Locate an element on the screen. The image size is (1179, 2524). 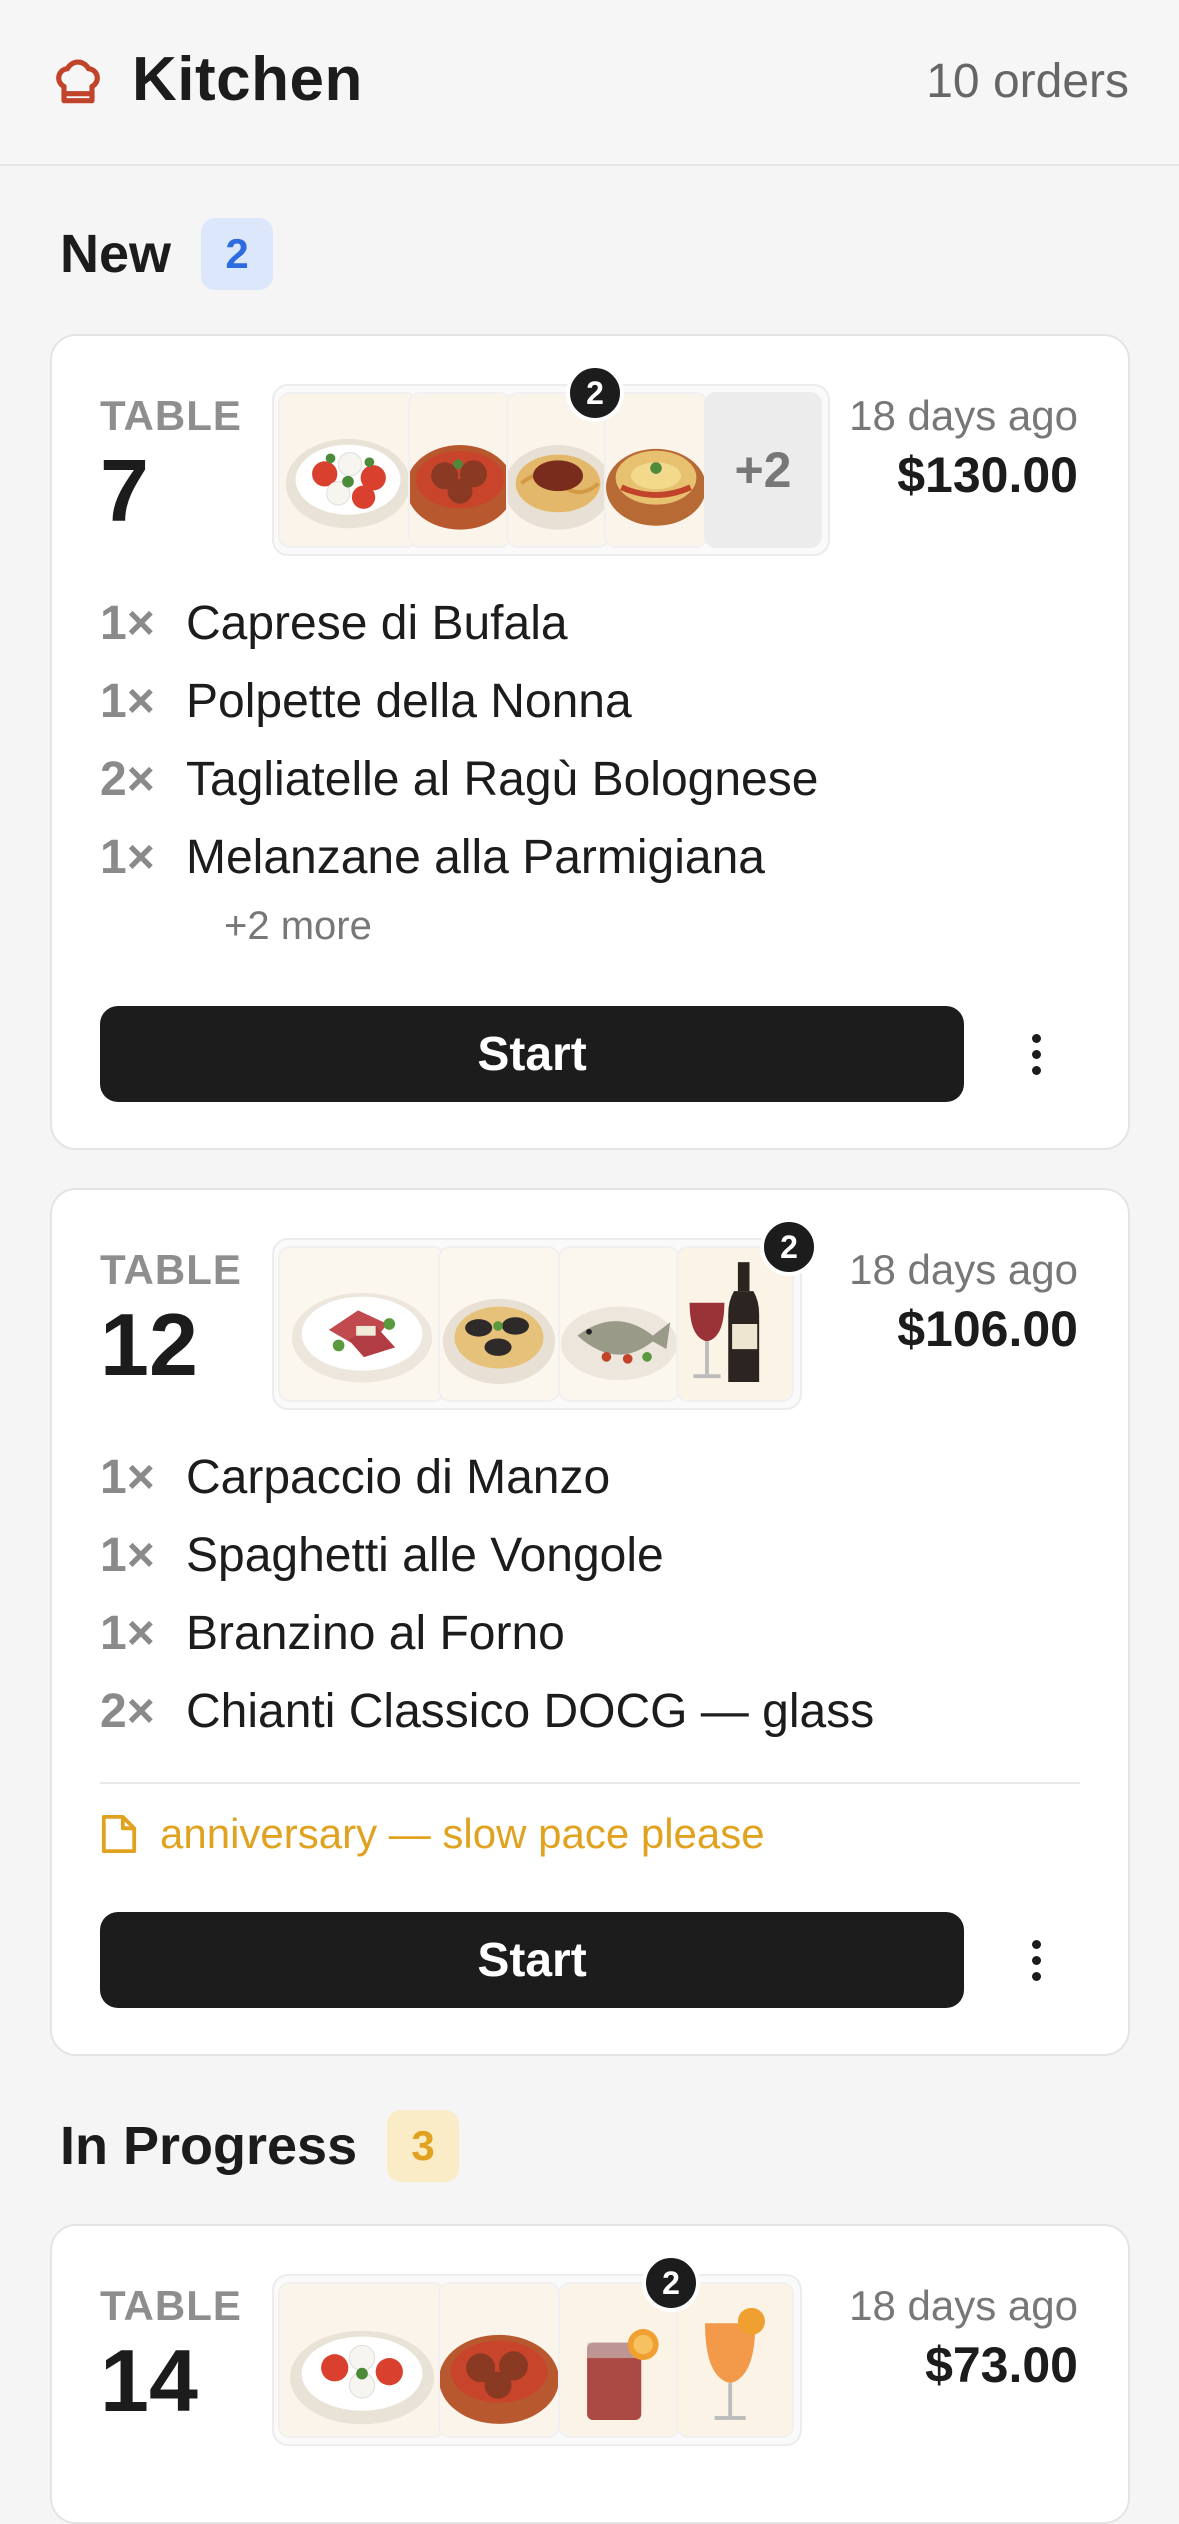
vongole-image is located at coordinates (499, 1324).